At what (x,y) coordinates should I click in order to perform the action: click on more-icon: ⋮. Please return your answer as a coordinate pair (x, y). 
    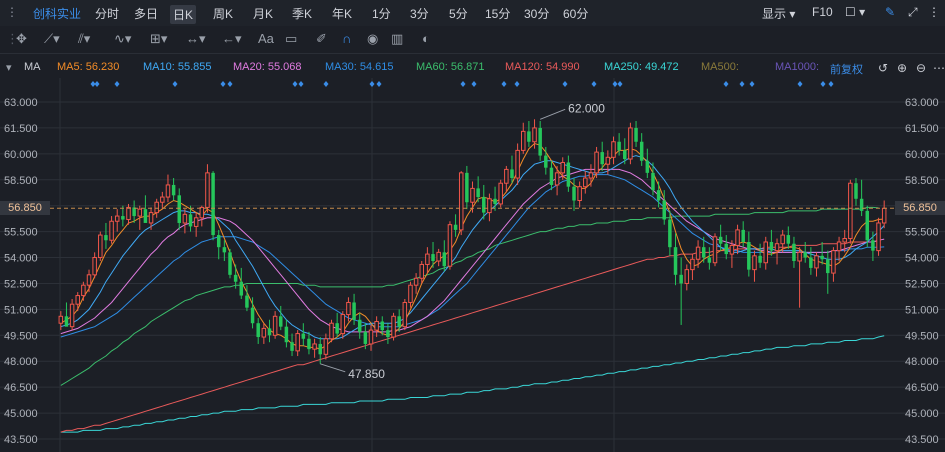
    Looking at the image, I should click on (934, 12).